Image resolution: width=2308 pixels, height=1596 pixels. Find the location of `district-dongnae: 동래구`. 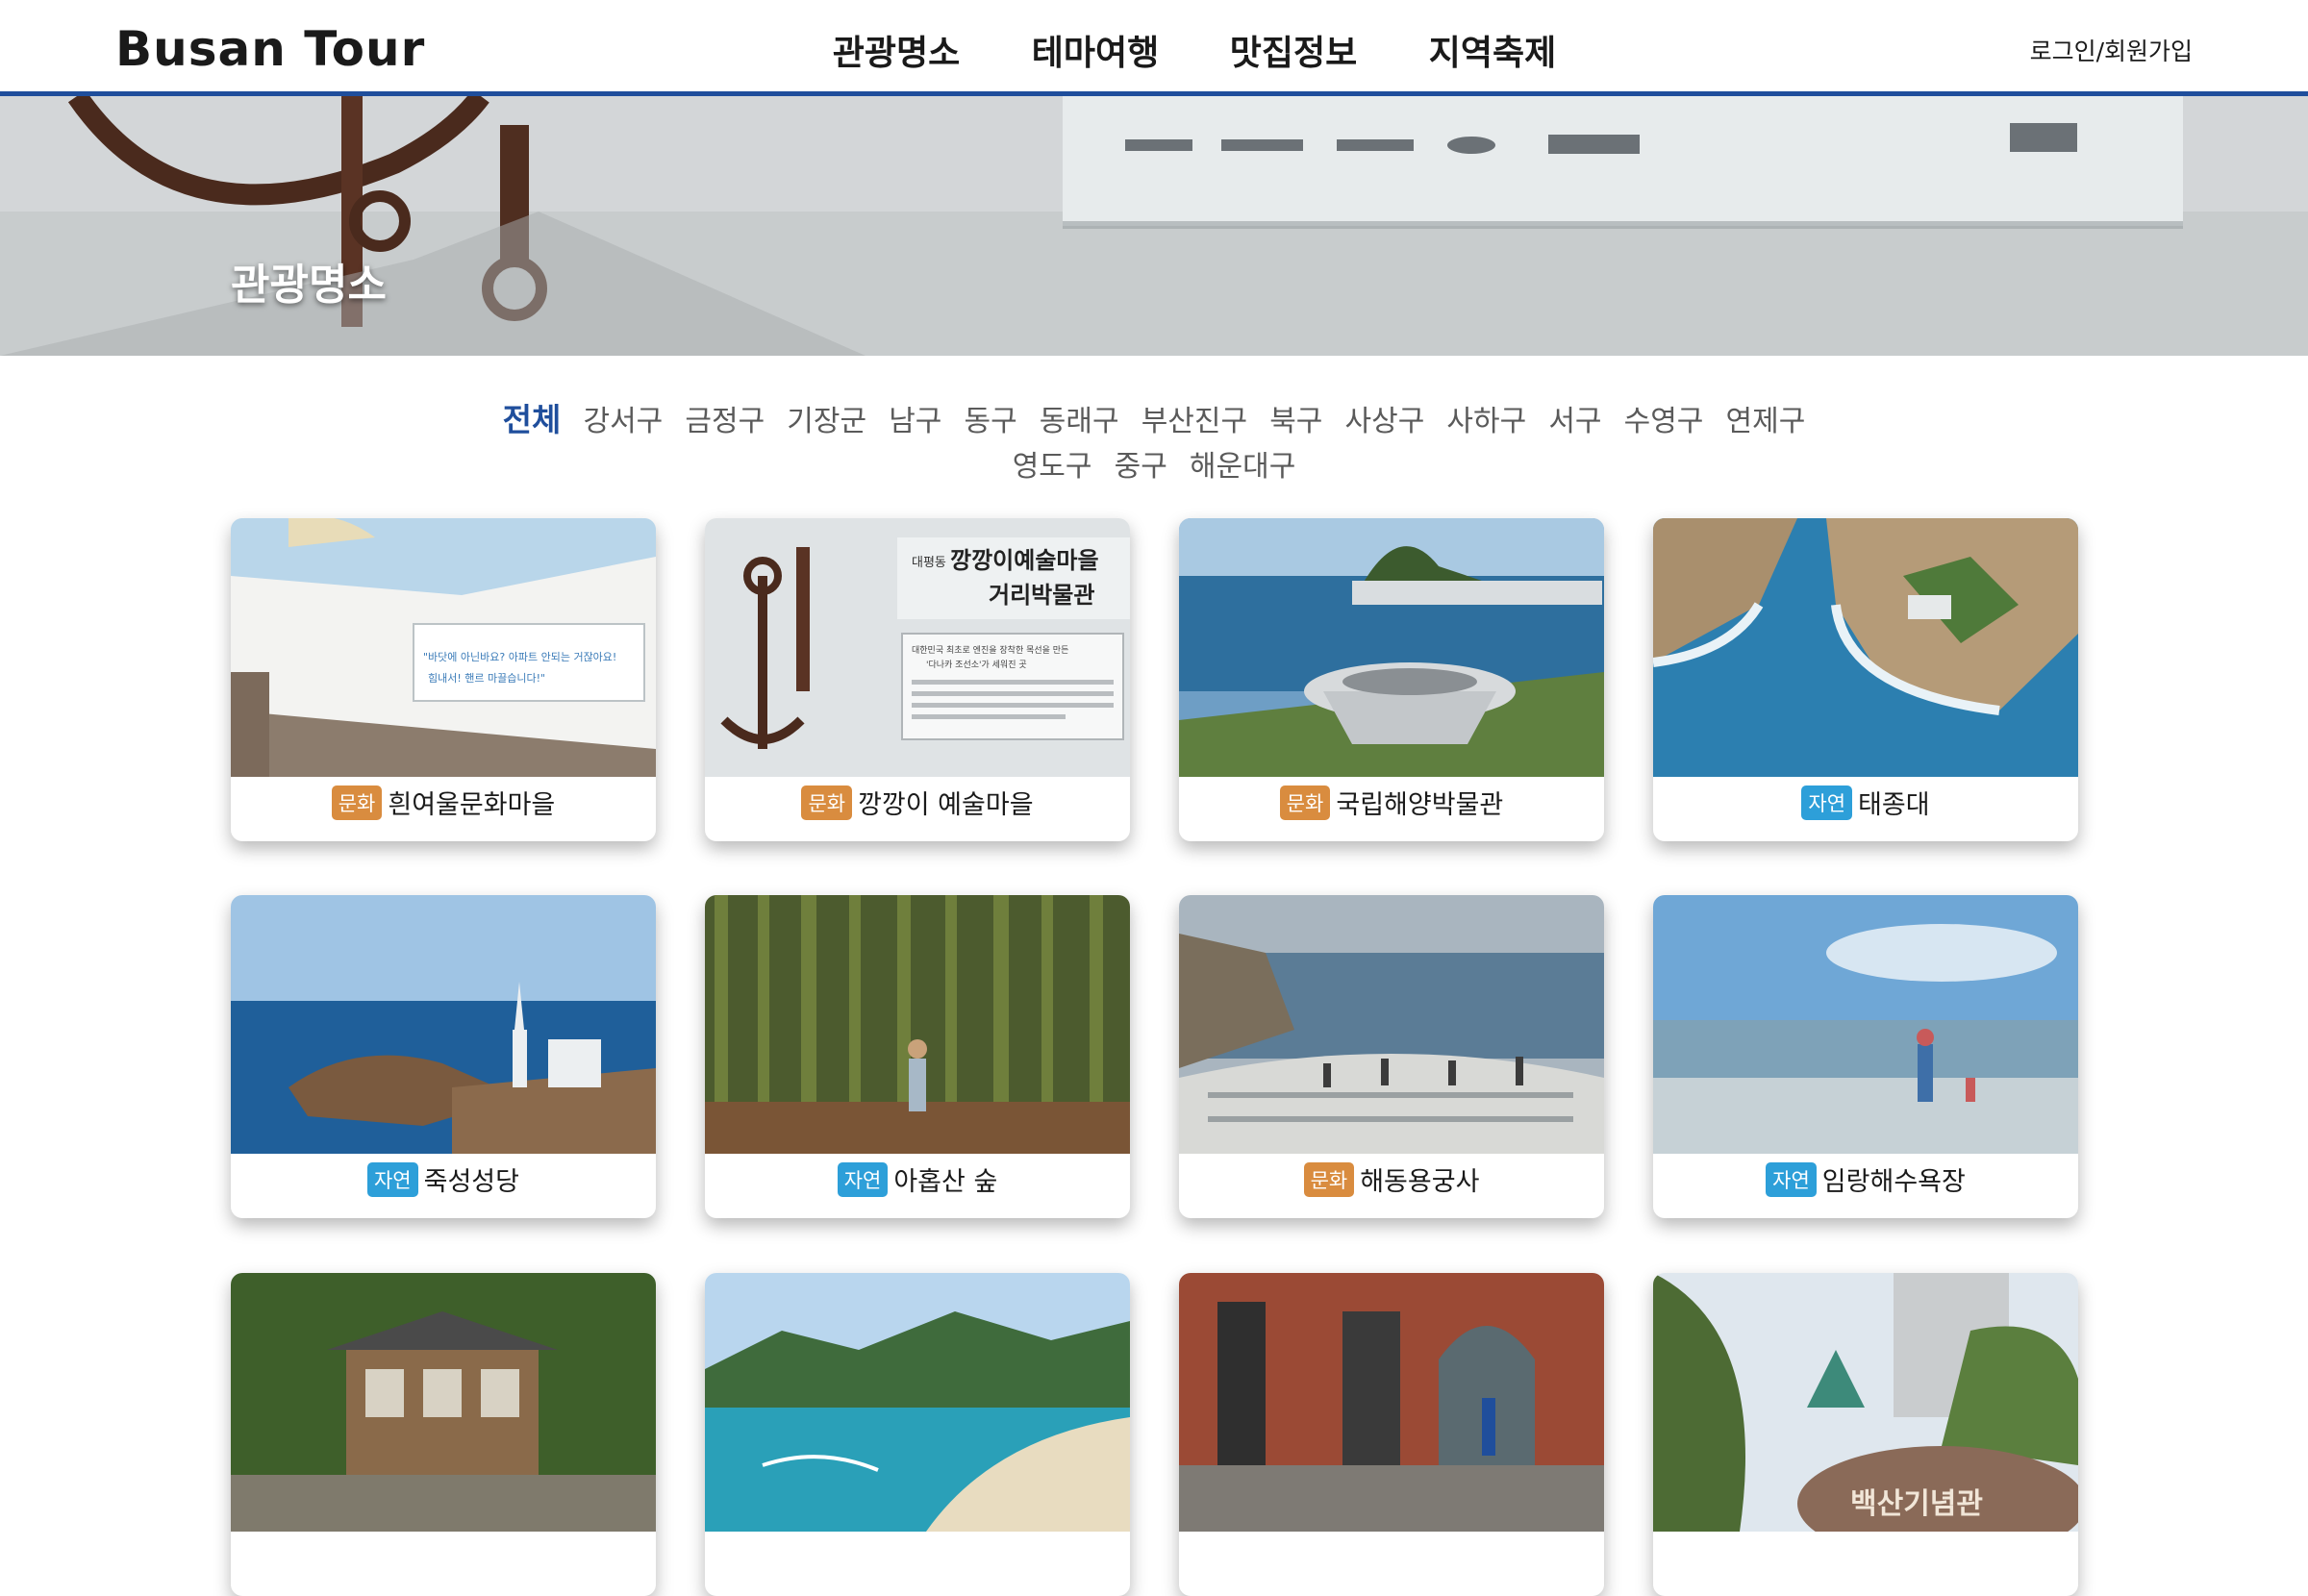

district-dongnae: 동래구 is located at coordinates (1080, 418).